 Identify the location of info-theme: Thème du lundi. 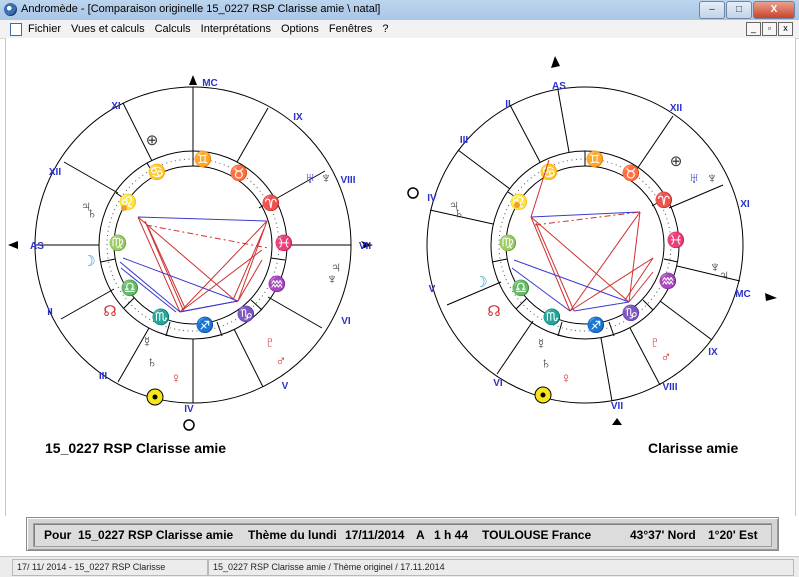
(292, 535).